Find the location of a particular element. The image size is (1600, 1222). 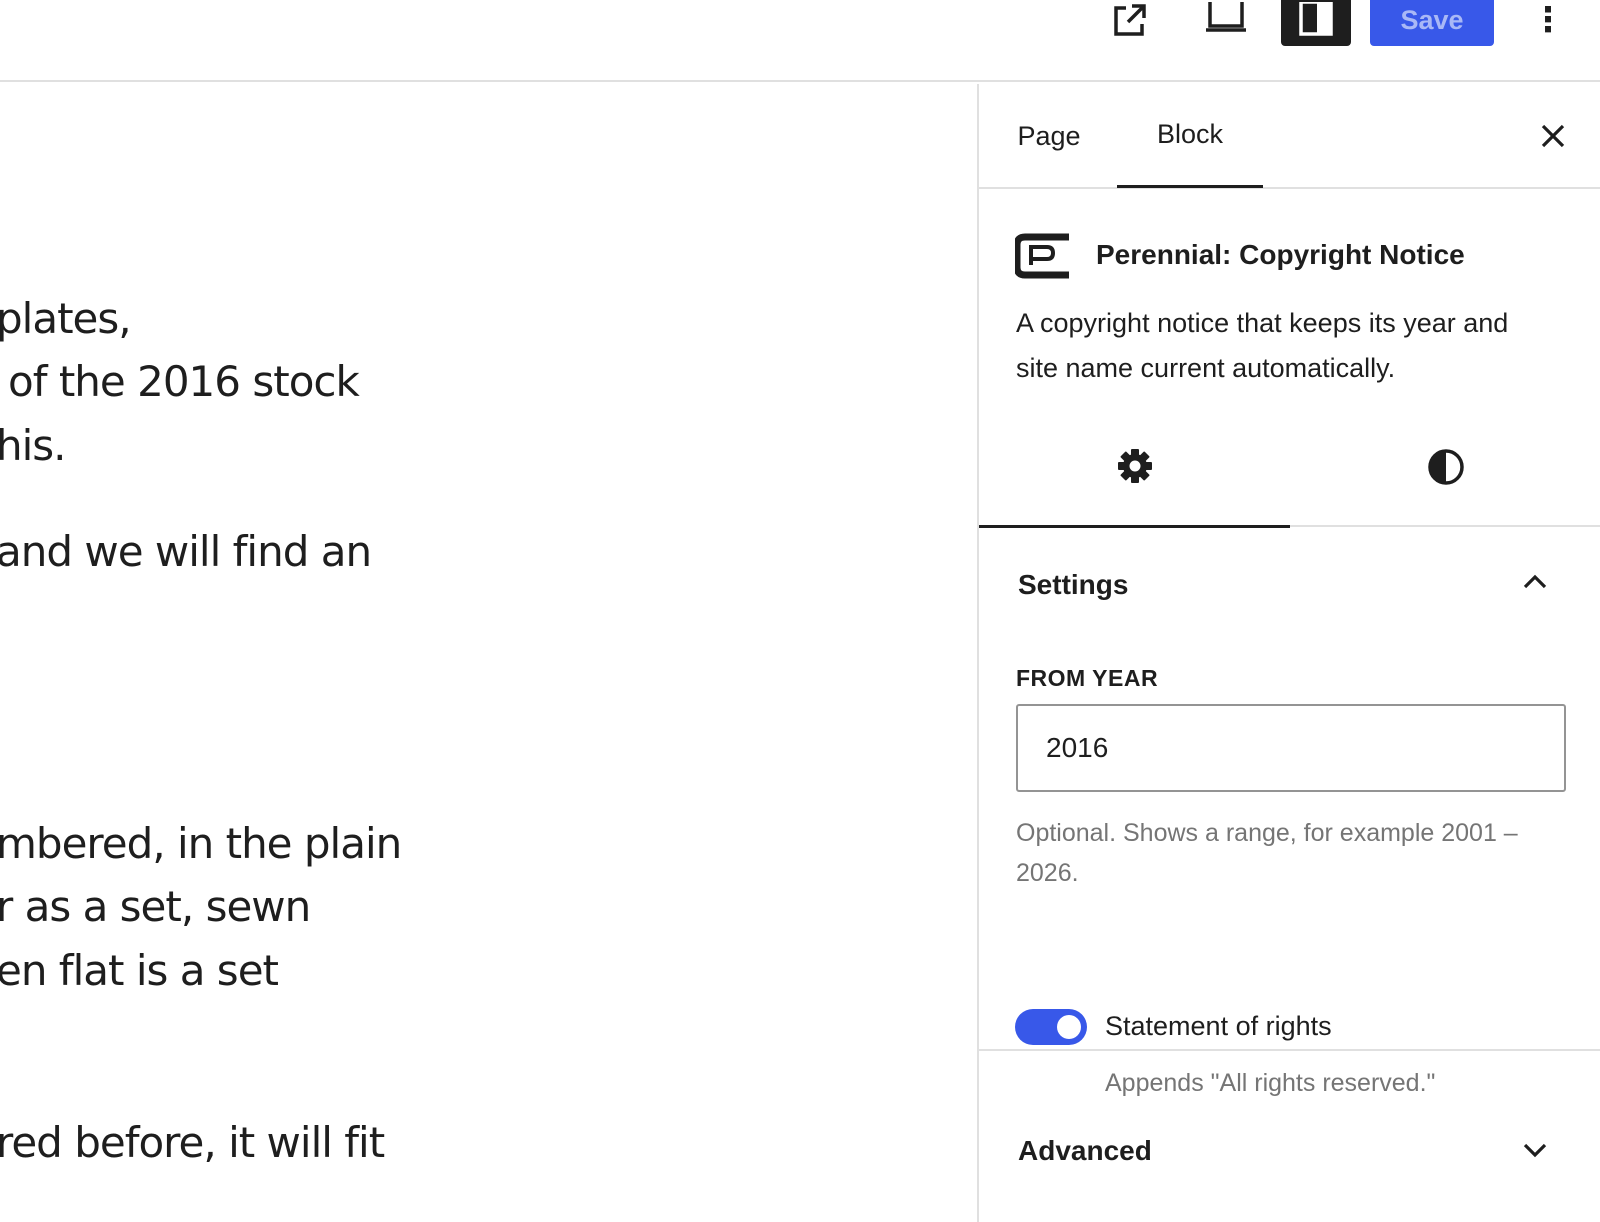

chevron-up-icon is located at coordinates (1535, 583).